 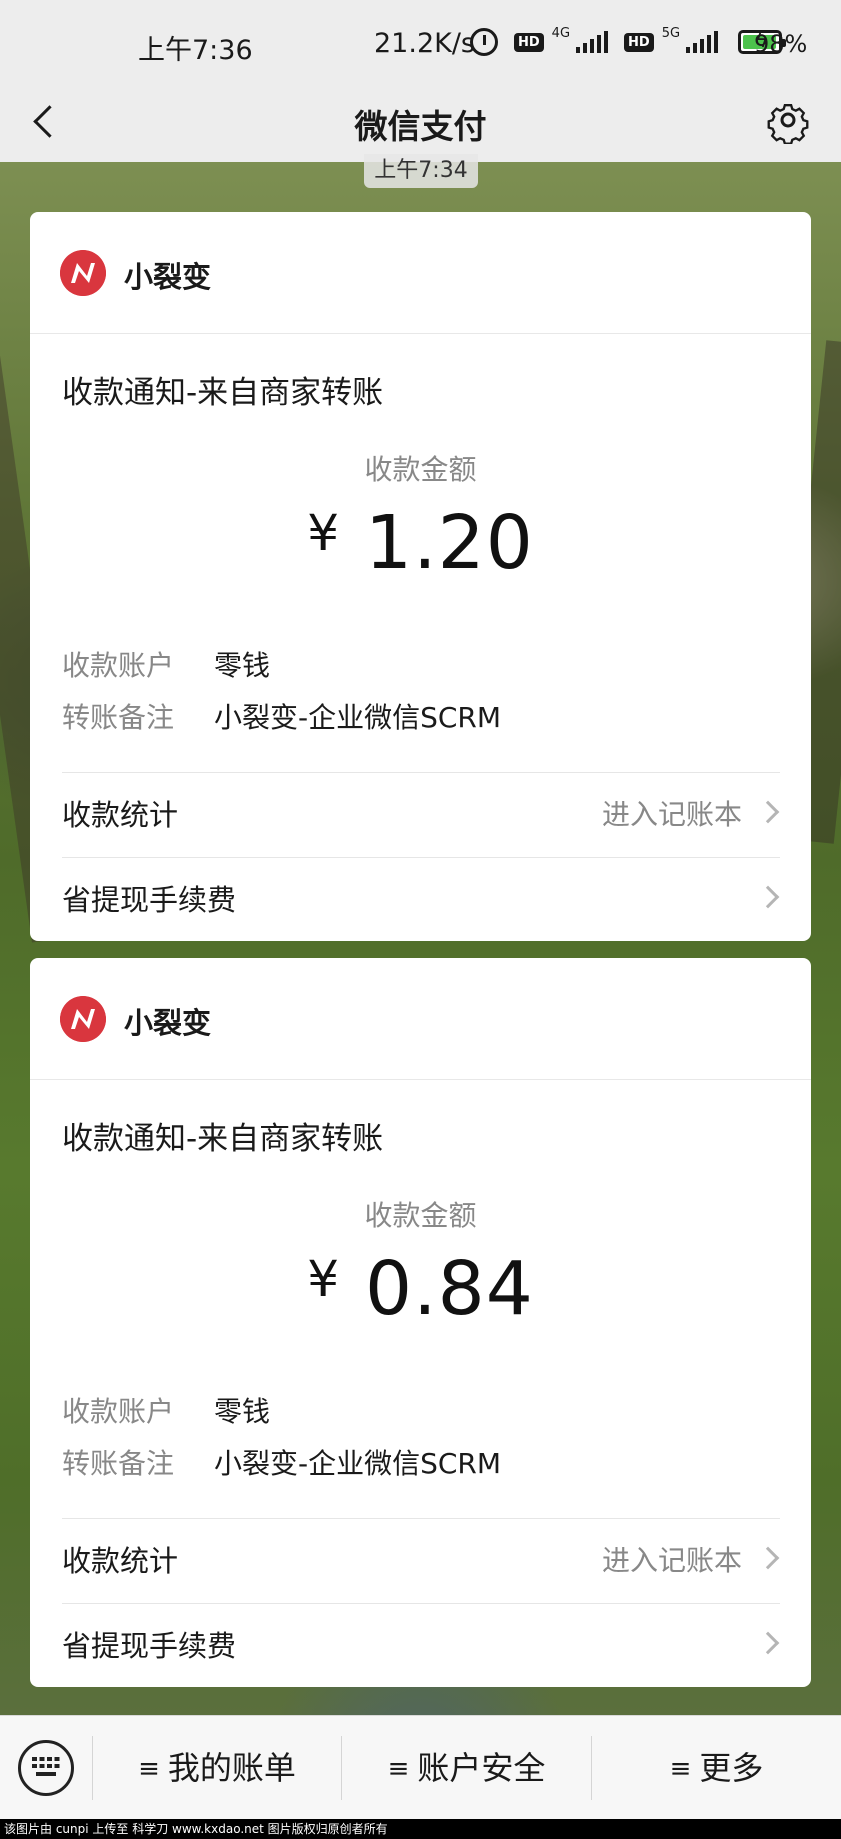 I want to click on signal-icon, so click(x=592, y=42).